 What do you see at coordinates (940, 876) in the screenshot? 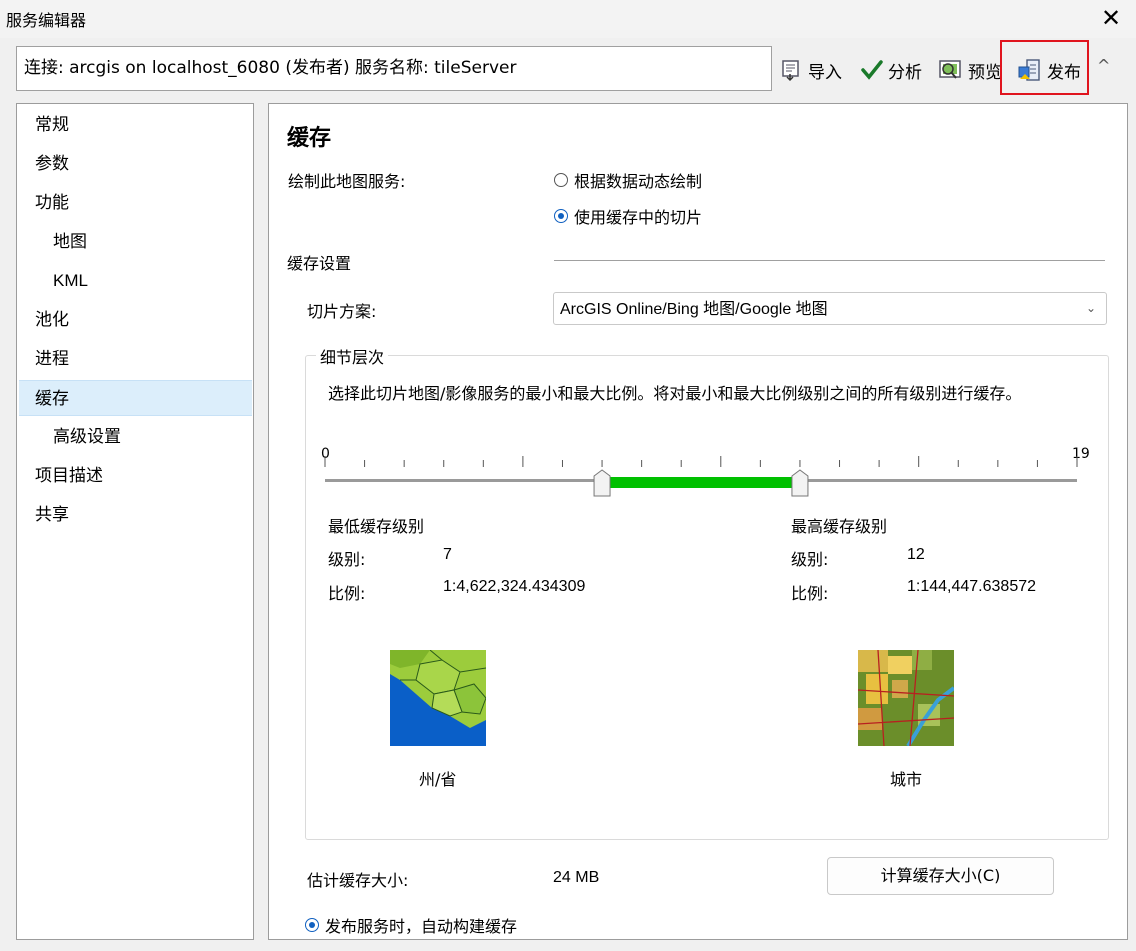
I see `calculate-cache-size-button: 计算缓存大小(C)` at bounding box center [940, 876].